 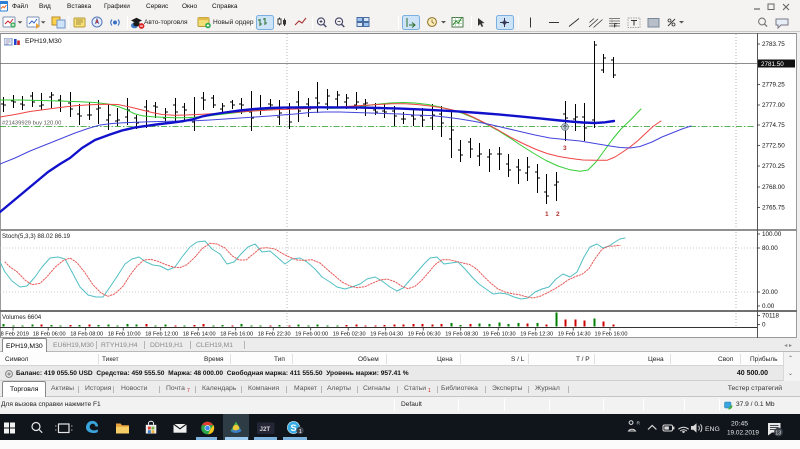 I want to click on svg-text: R, so click(x=639, y=424).